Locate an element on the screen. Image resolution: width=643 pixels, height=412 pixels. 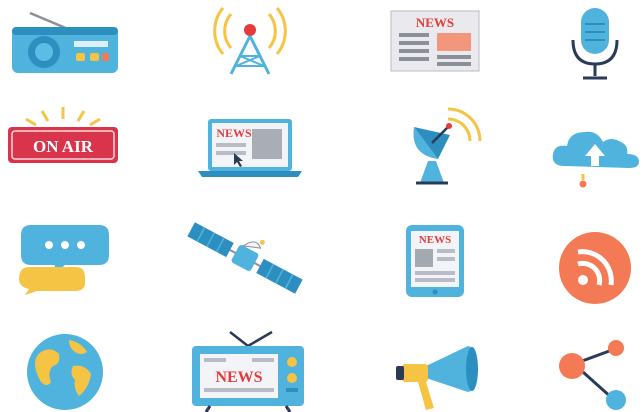
newspaper-icon: NEWS is located at coordinates (435, 39).